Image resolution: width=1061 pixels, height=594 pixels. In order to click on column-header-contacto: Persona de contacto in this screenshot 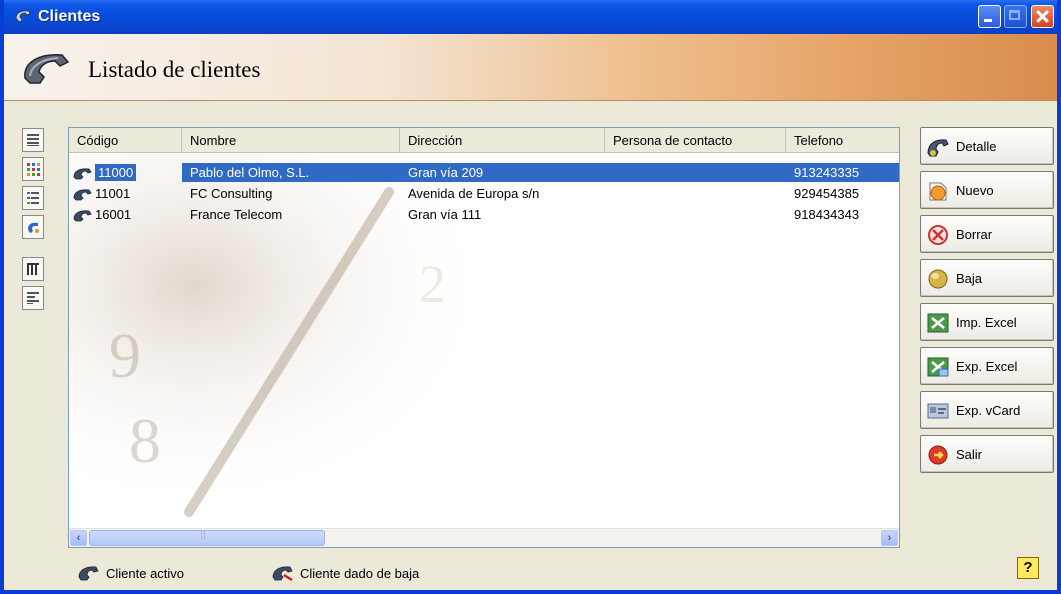, I will do `click(695, 140)`.